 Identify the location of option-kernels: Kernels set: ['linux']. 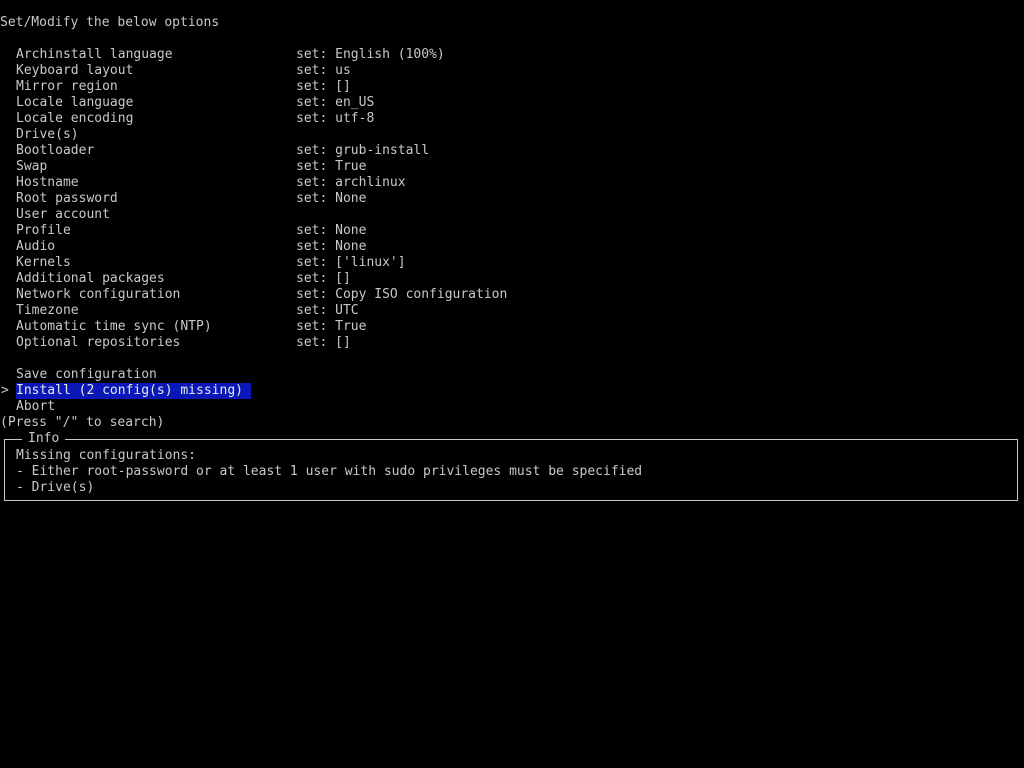
(350, 263).